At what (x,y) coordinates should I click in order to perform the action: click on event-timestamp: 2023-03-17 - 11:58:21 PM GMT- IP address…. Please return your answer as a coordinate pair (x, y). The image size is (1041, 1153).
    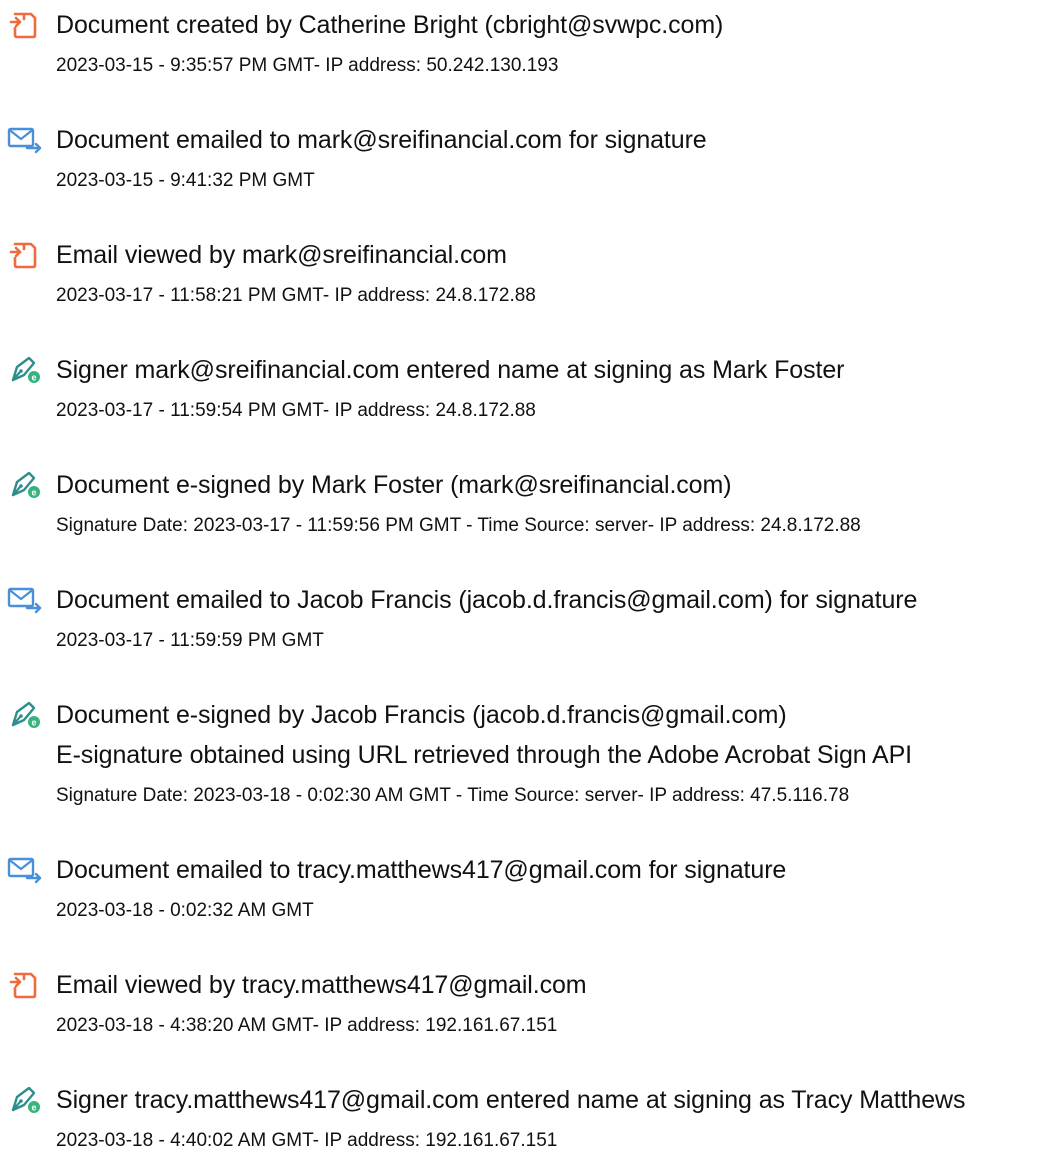
    Looking at the image, I should click on (296, 295).